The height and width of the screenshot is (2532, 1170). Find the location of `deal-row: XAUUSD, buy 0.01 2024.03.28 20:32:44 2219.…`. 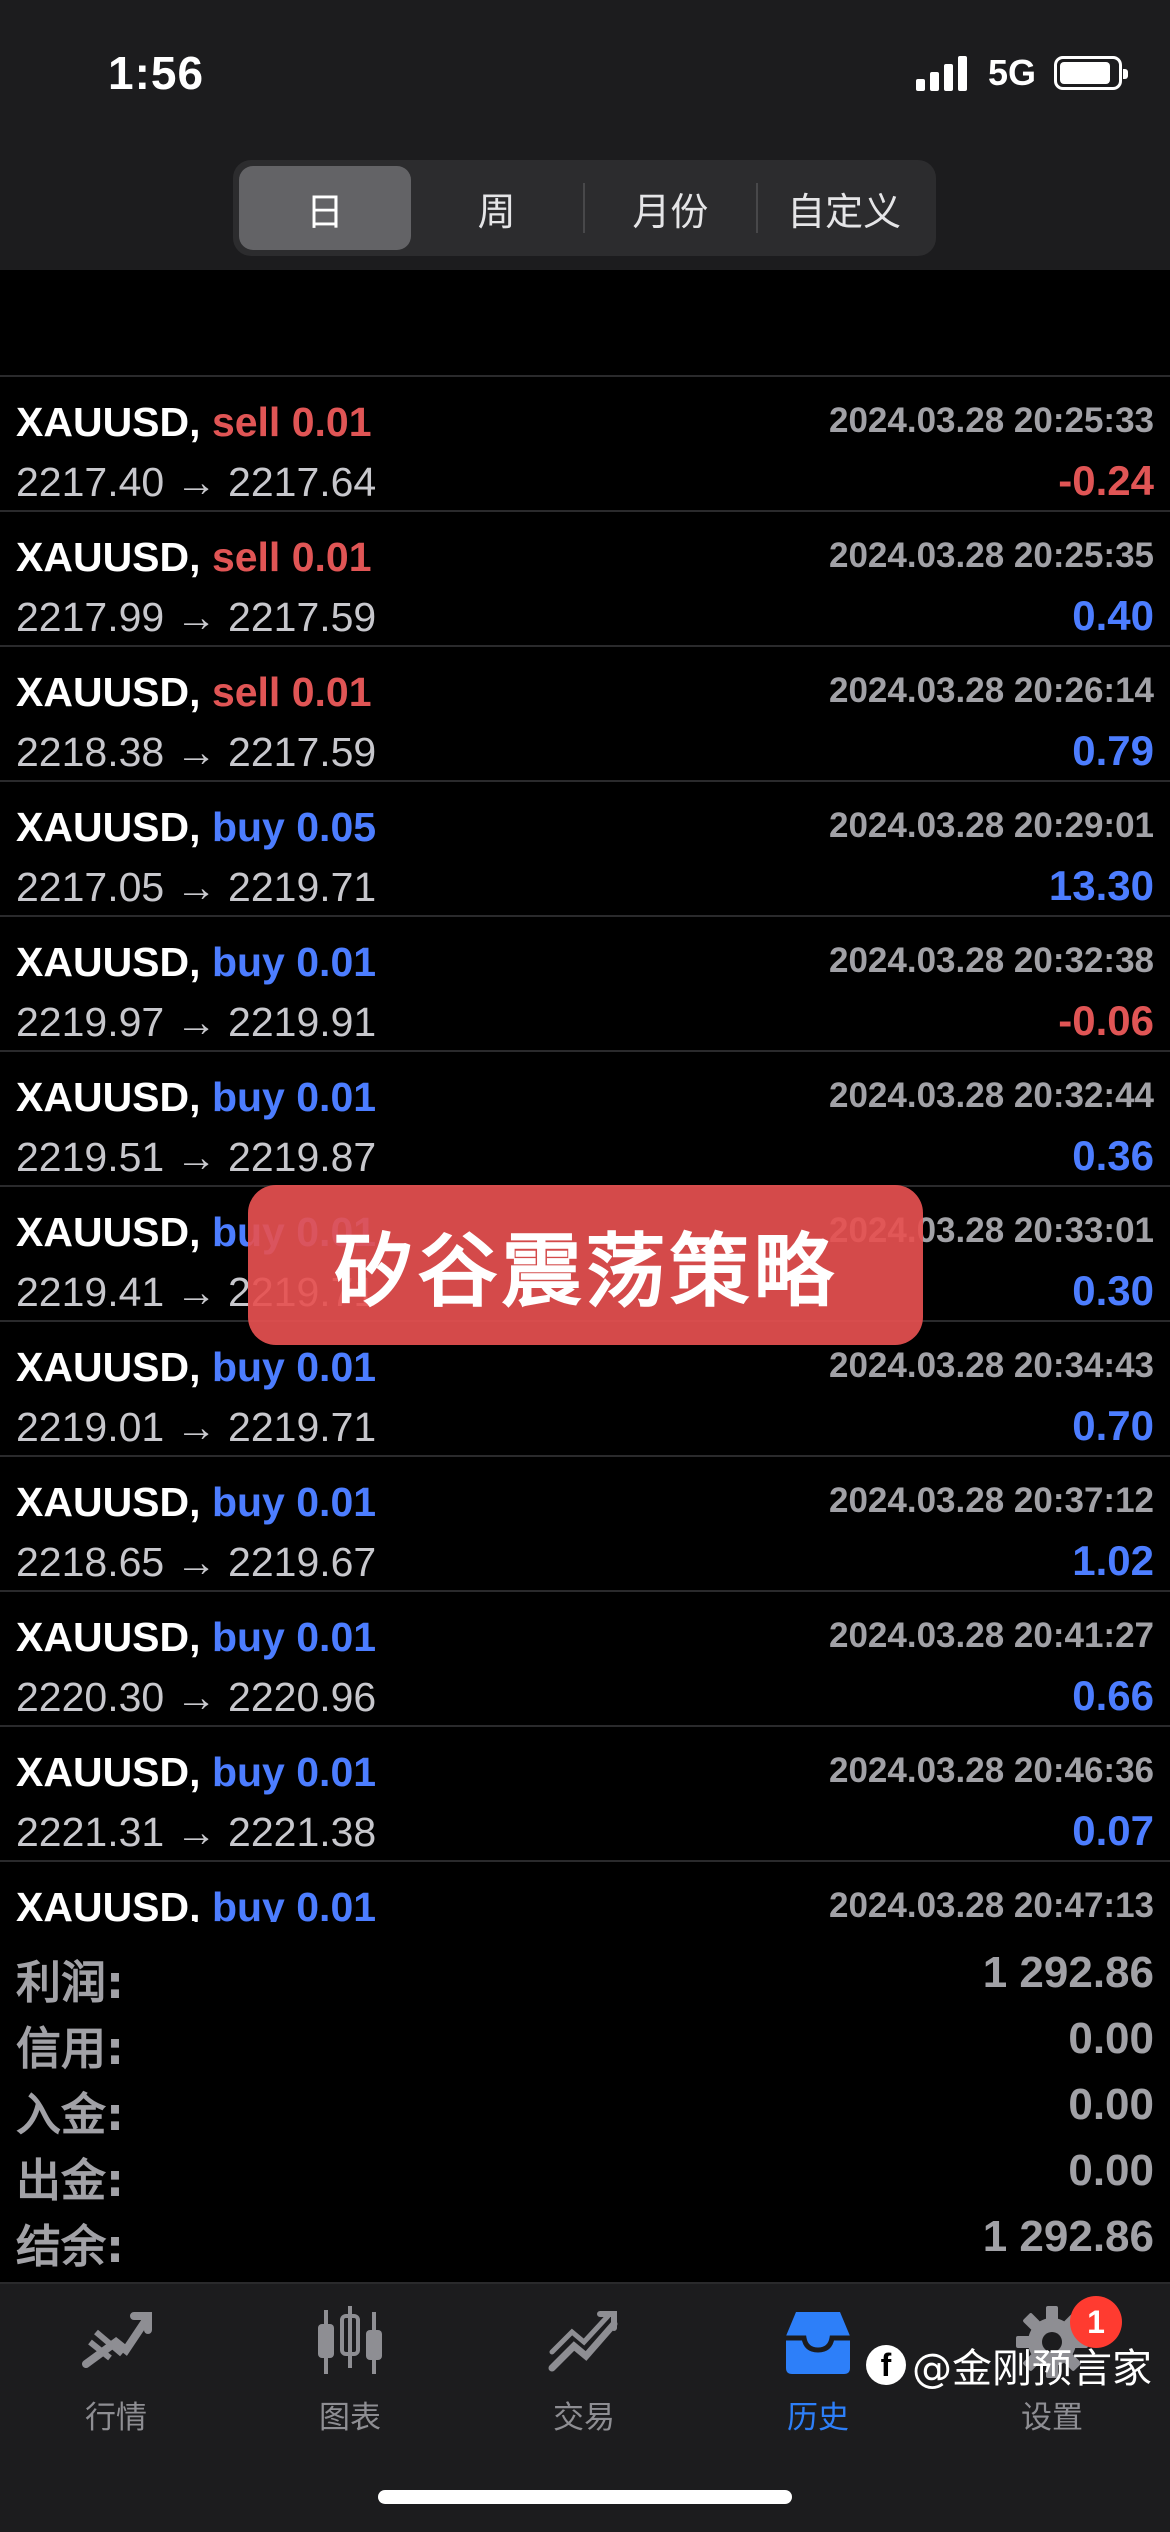

deal-row: XAUUSD, buy 0.01 2024.03.28 20:32:44 2219.… is located at coordinates (585, 1119).